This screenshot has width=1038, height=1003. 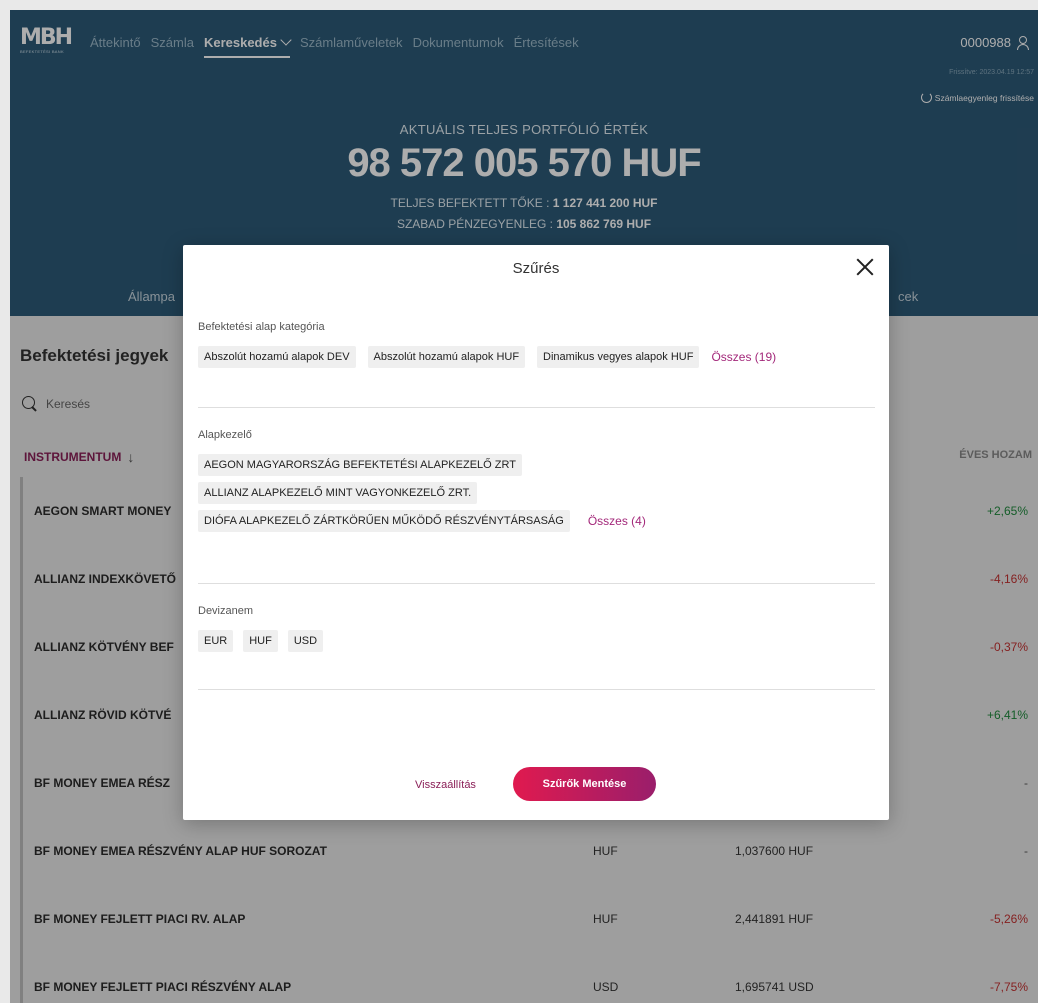 I want to click on save-filters-button: Szűrők Mentése, so click(x=584, y=784).